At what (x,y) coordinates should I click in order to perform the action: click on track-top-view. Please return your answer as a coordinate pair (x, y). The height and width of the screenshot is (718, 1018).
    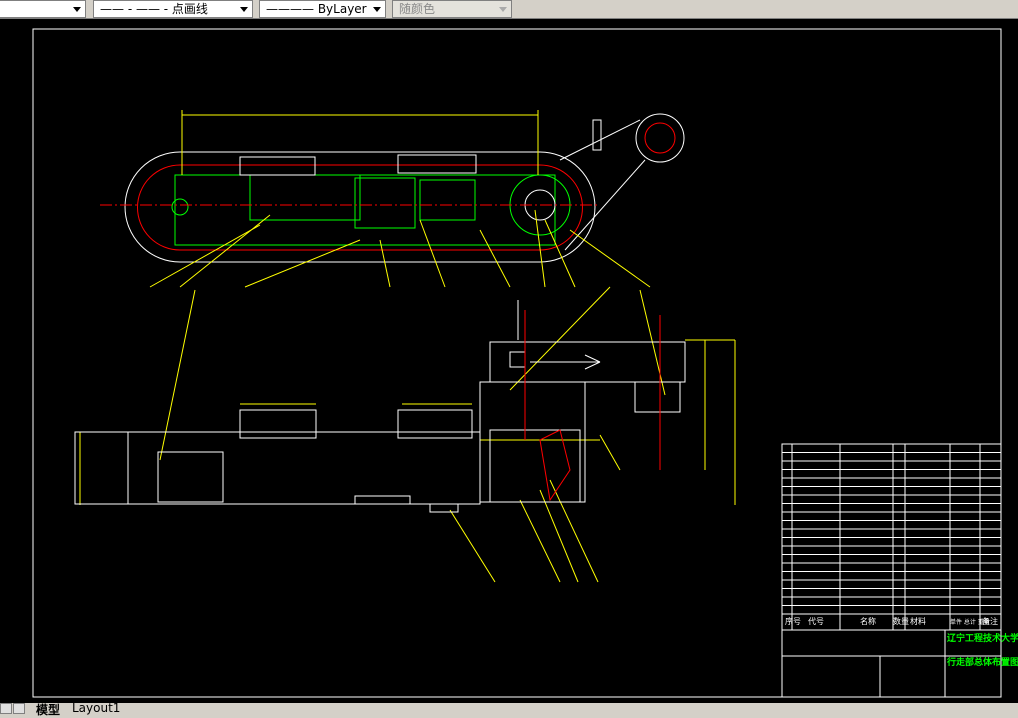
    Looking at the image, I should click on (392, 188).